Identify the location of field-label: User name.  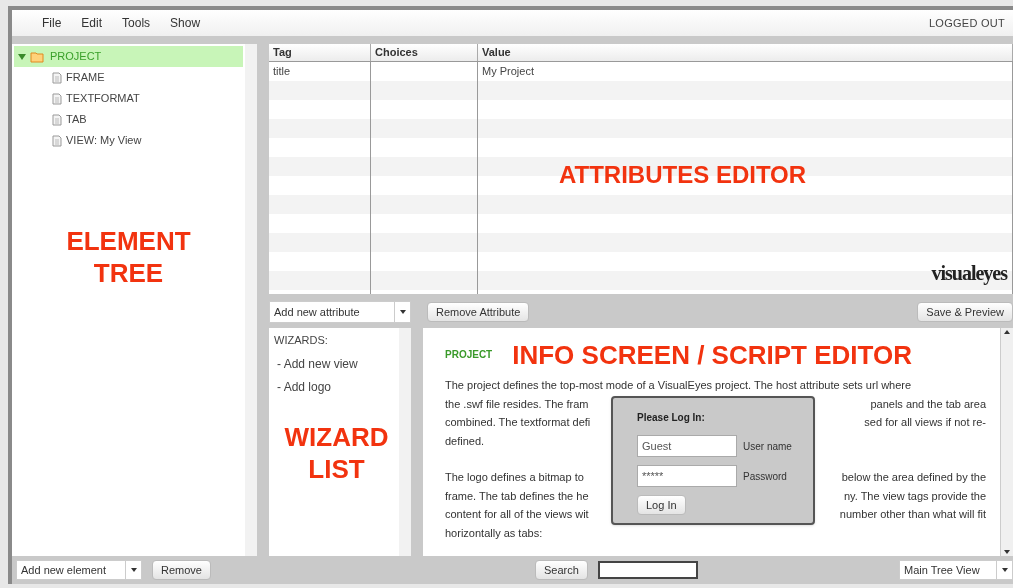
(767, 446).